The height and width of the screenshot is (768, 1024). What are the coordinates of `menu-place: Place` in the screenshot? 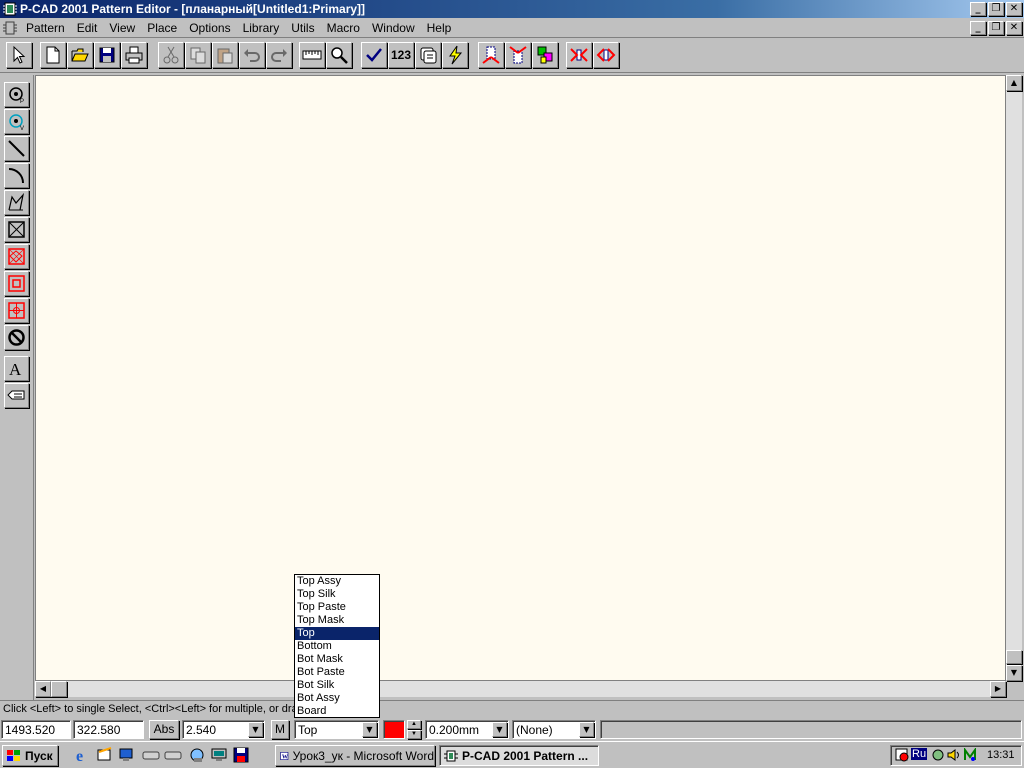 It's located at (162, 28).